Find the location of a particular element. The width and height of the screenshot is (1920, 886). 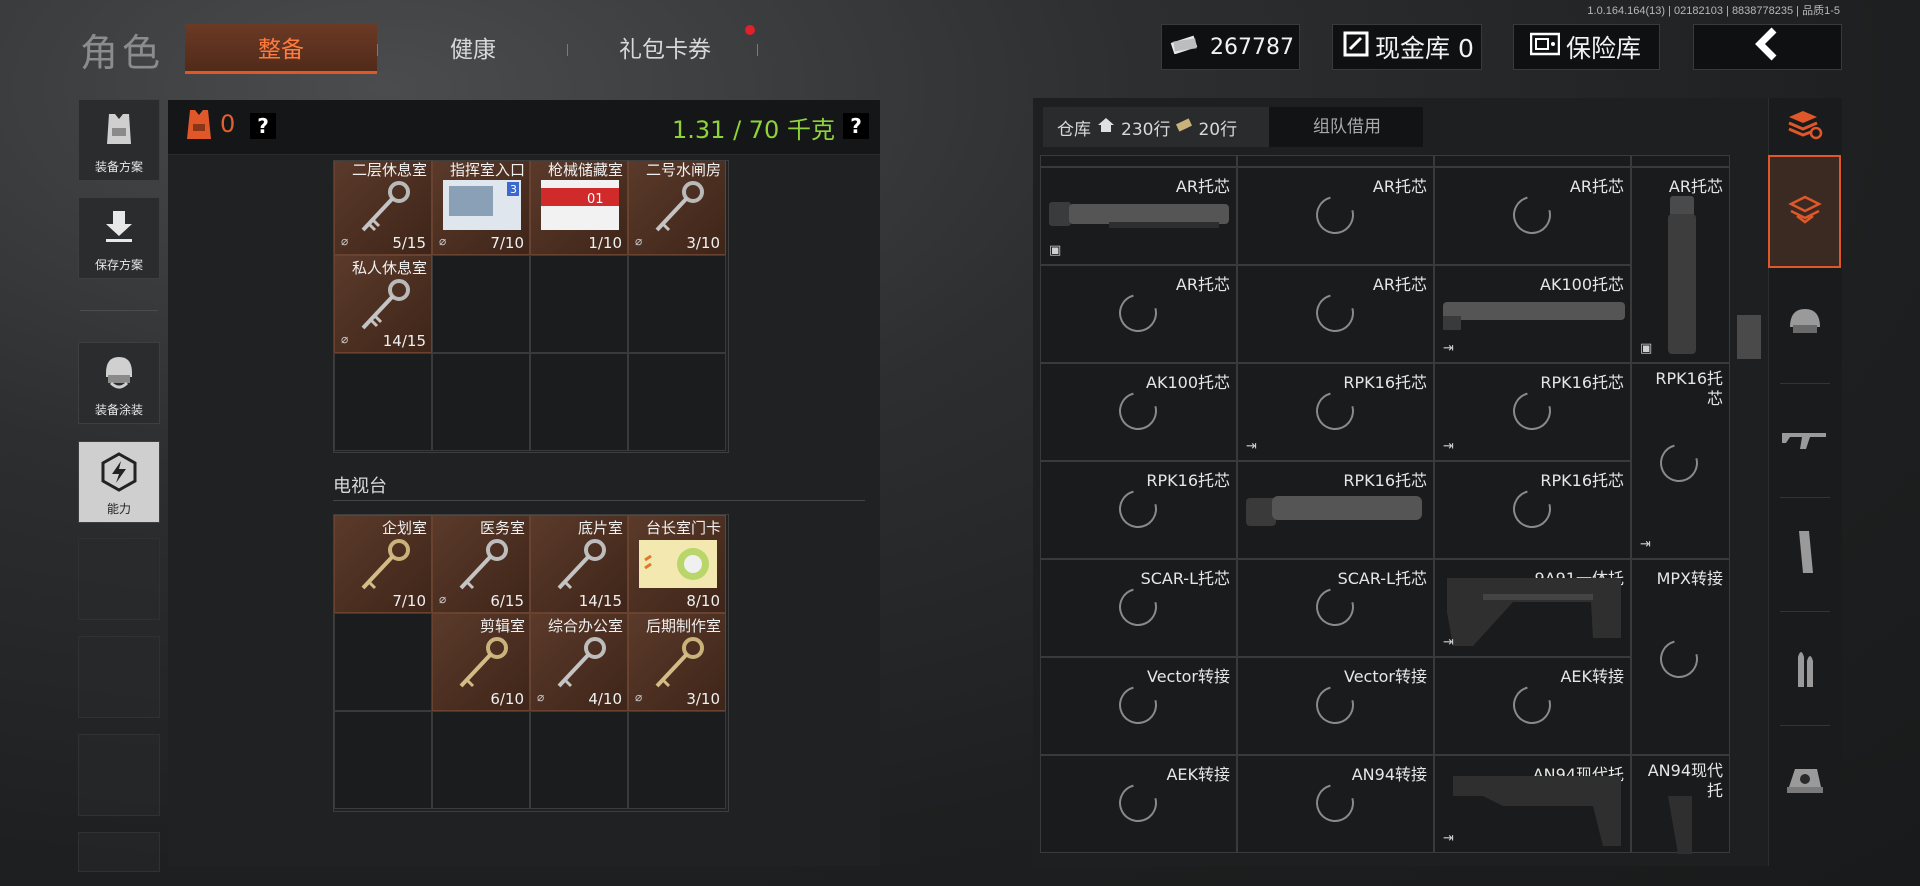

key-item: 枪械储藏室 01 1/10 is located at coordinates (579, 208).